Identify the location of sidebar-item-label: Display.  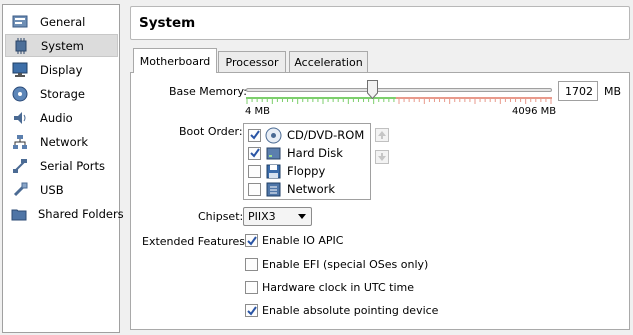
(61, 69).